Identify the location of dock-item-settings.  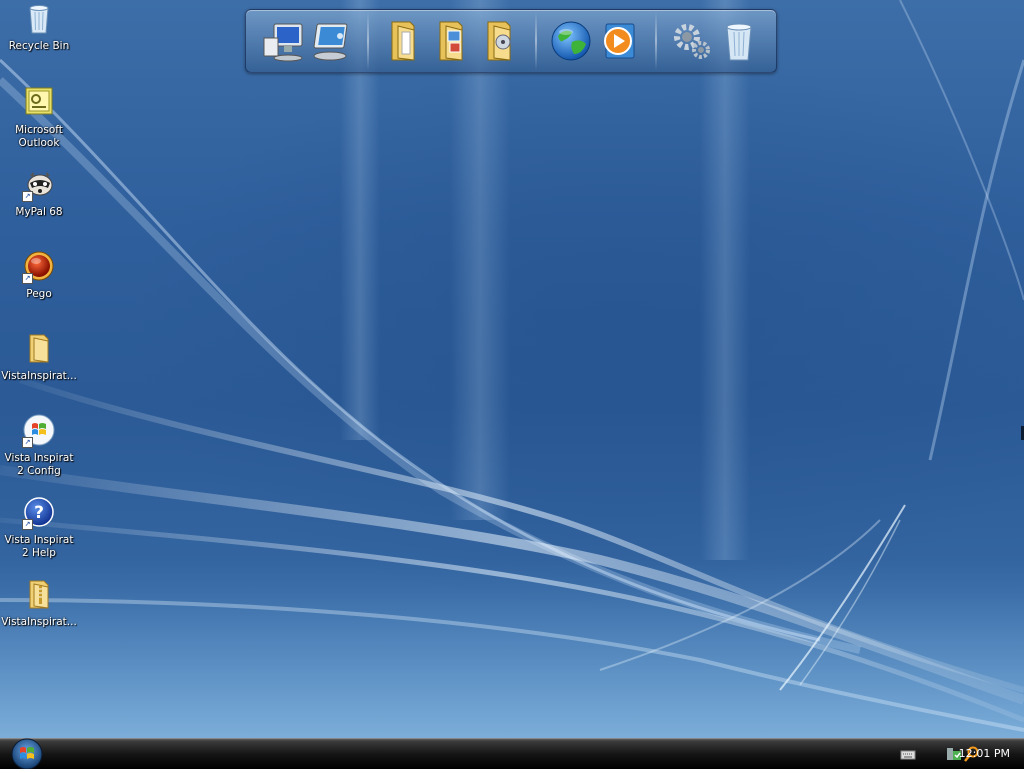
(691, 41).